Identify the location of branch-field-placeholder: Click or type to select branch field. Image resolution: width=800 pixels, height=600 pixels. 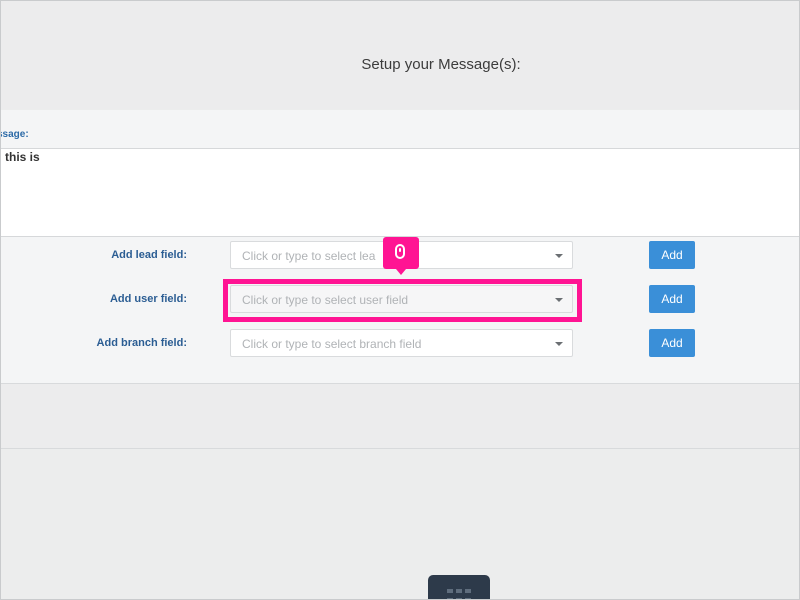
(332, 344).